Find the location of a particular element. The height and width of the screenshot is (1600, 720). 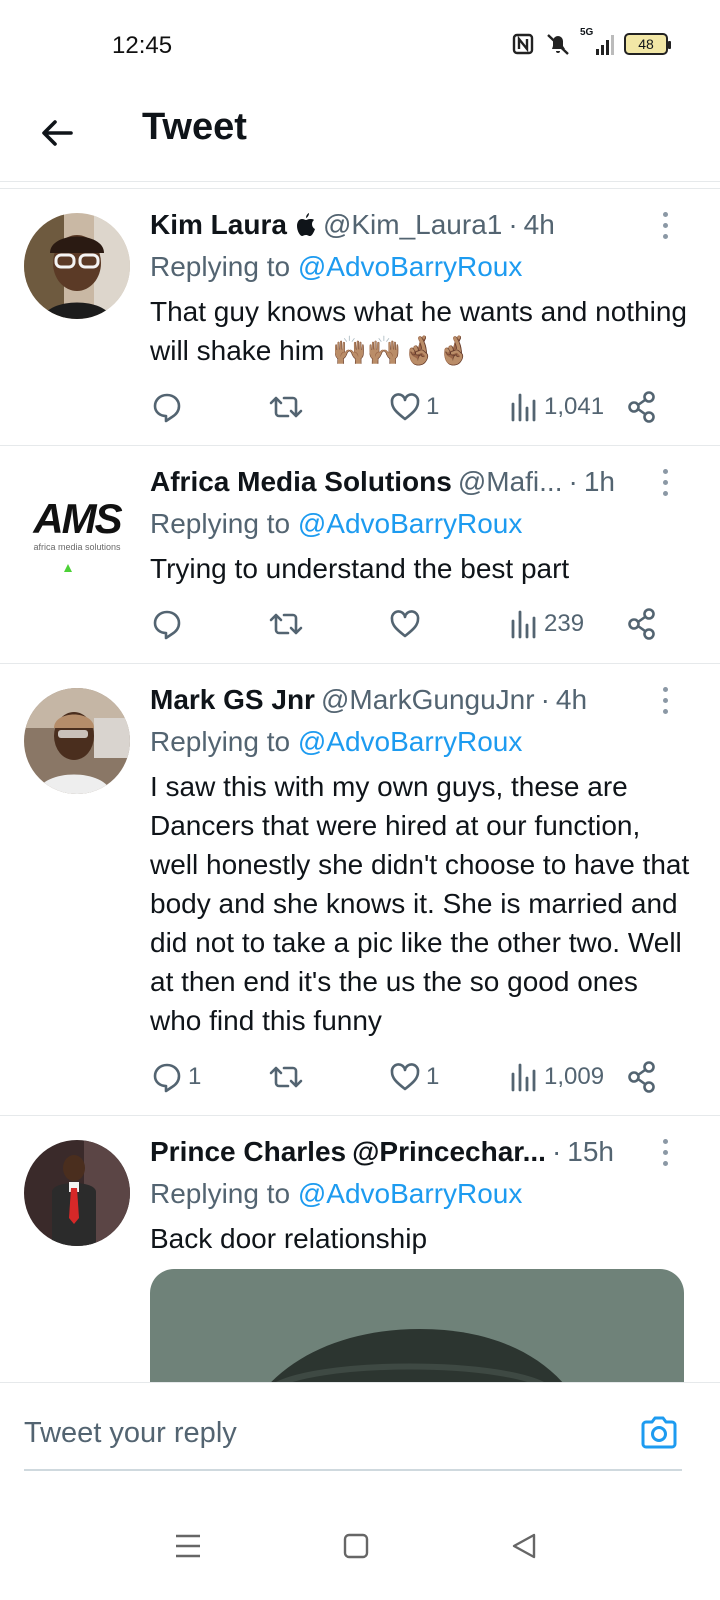

author-handle: @Kim_Laura1 is located at coordinates (412, 225).